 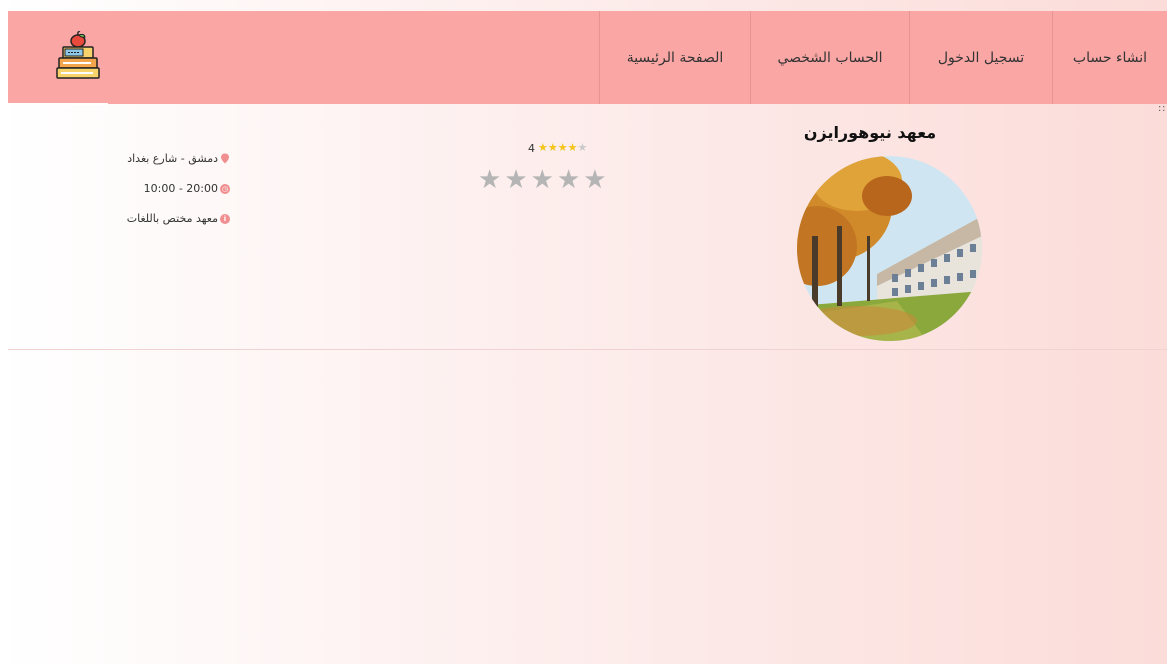 What do you see at coordinates (980, 57) in the screenshot?
I see `nav-login: تسجيل الدخول` at bounding box center [980, 57].